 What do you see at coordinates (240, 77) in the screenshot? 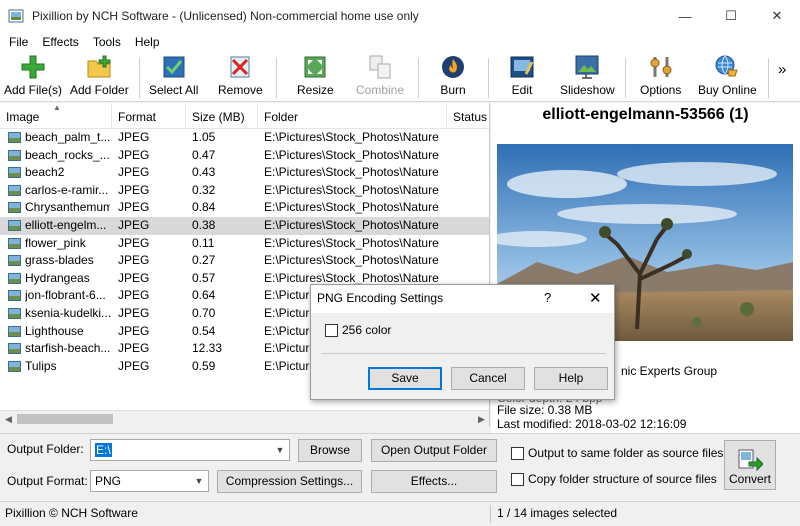
I see `remove-button: Remove` at bounding box center [240, 77].